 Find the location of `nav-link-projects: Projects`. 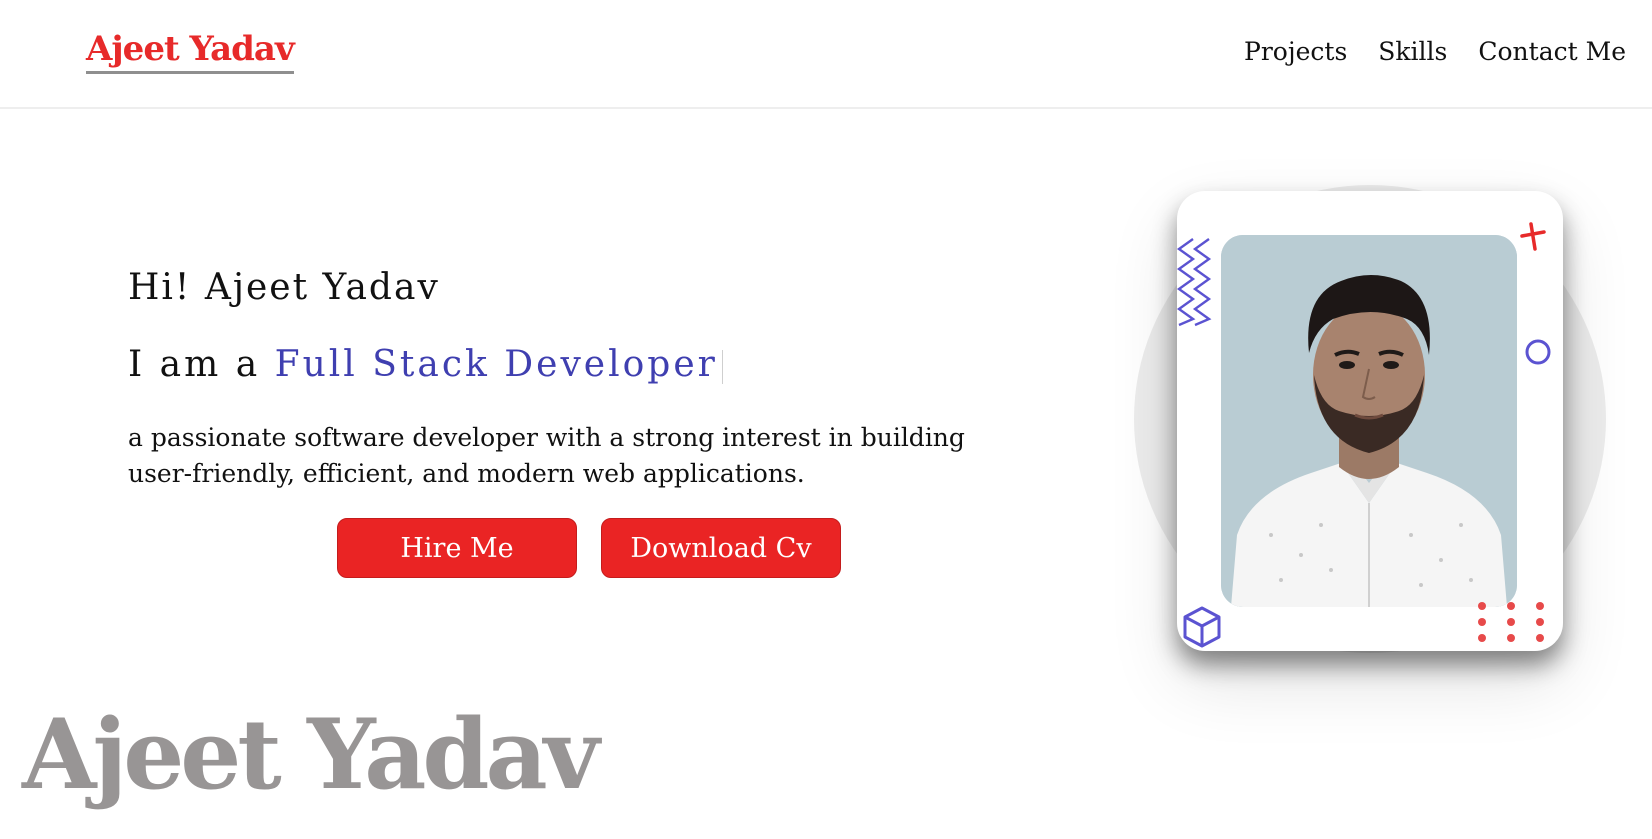

nav-link-projects: Projects is located at coordinates (1295, 52).